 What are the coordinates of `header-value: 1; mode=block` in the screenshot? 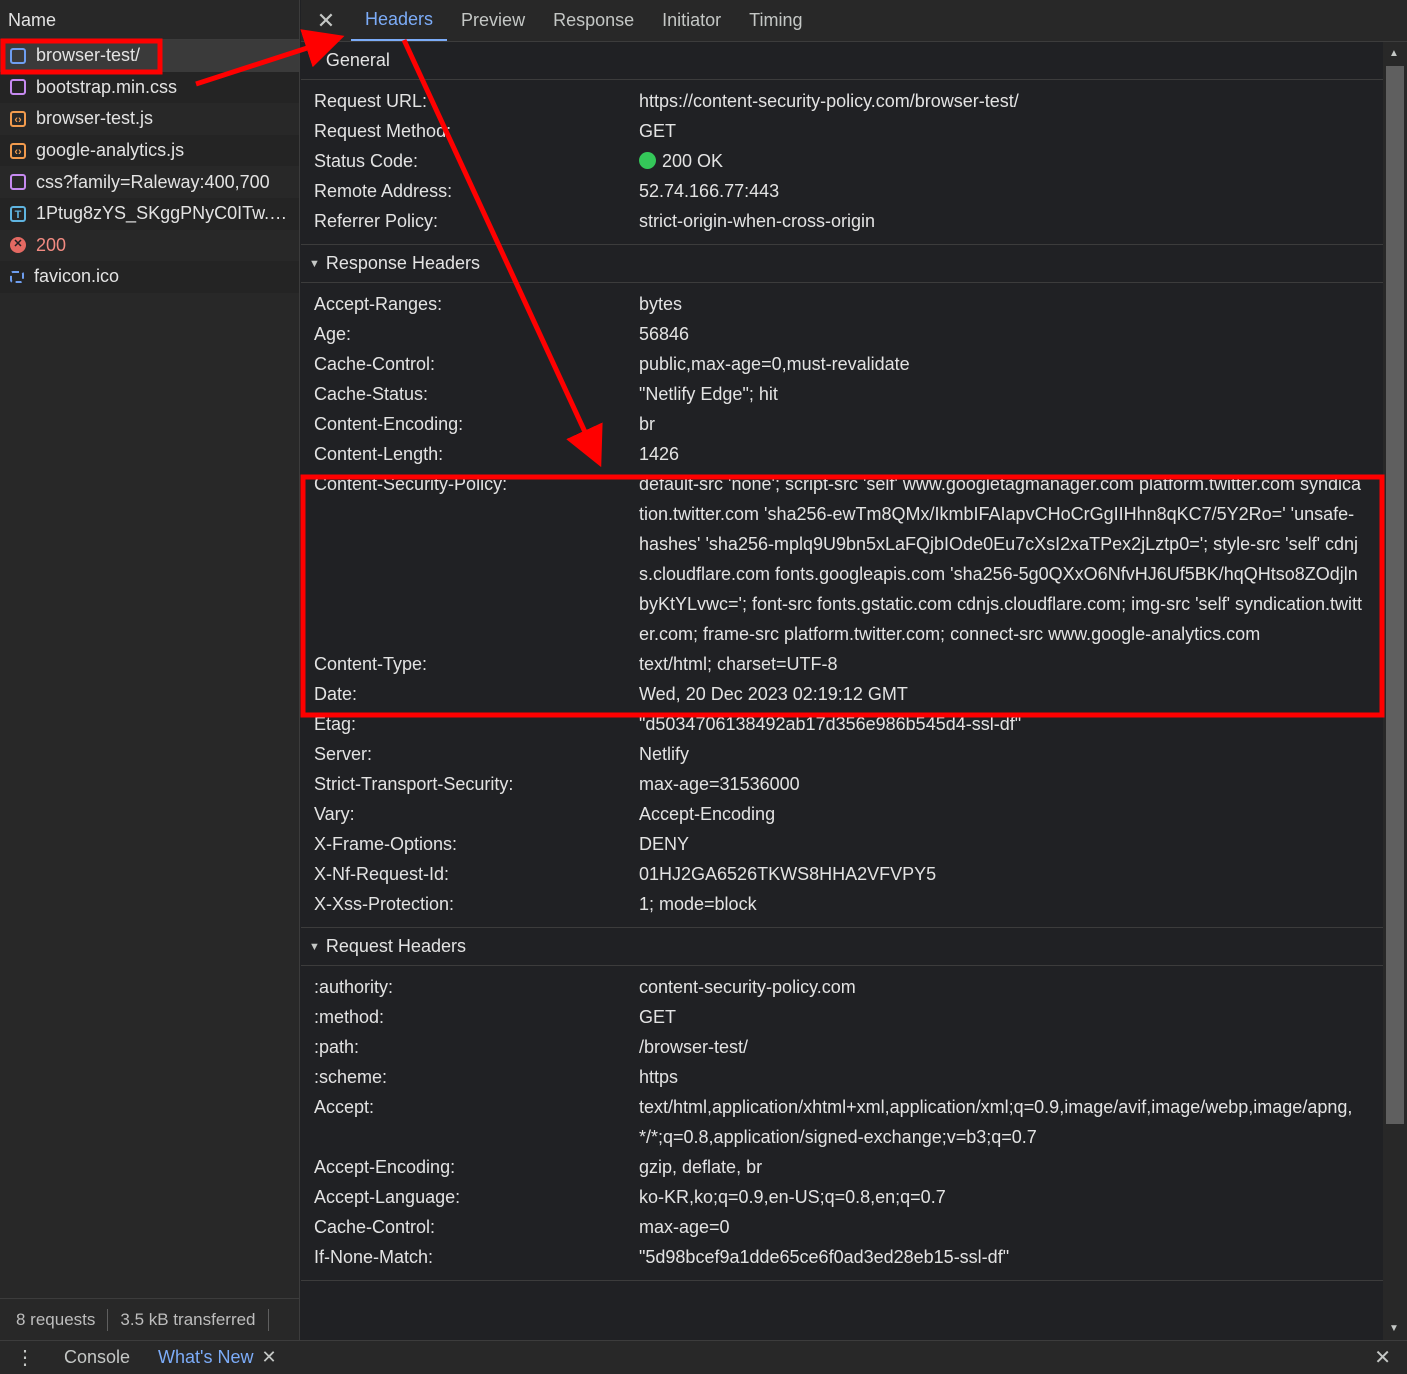 It's located at (698, 904).